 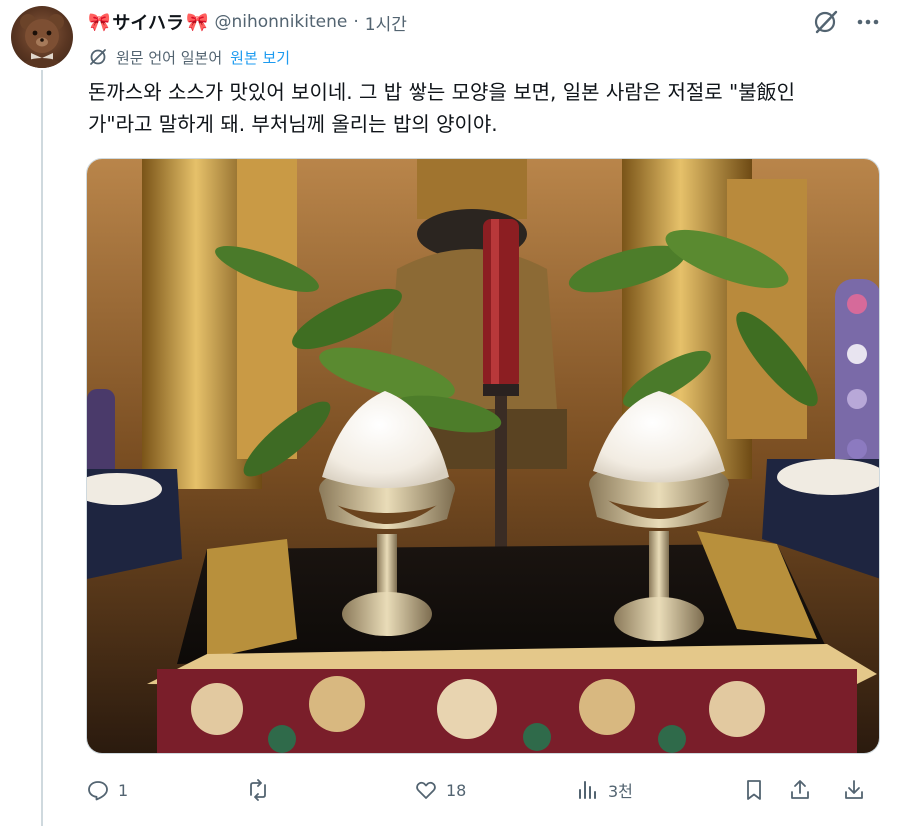 I want to click on post-header: 🎀 サイハラ 🎀 @nihonnikitene · 1시간, so click(x=247, y=22).